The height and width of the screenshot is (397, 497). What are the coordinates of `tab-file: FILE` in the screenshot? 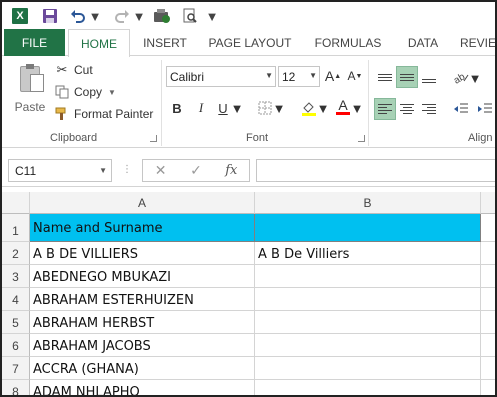 It's located at (34, 42).